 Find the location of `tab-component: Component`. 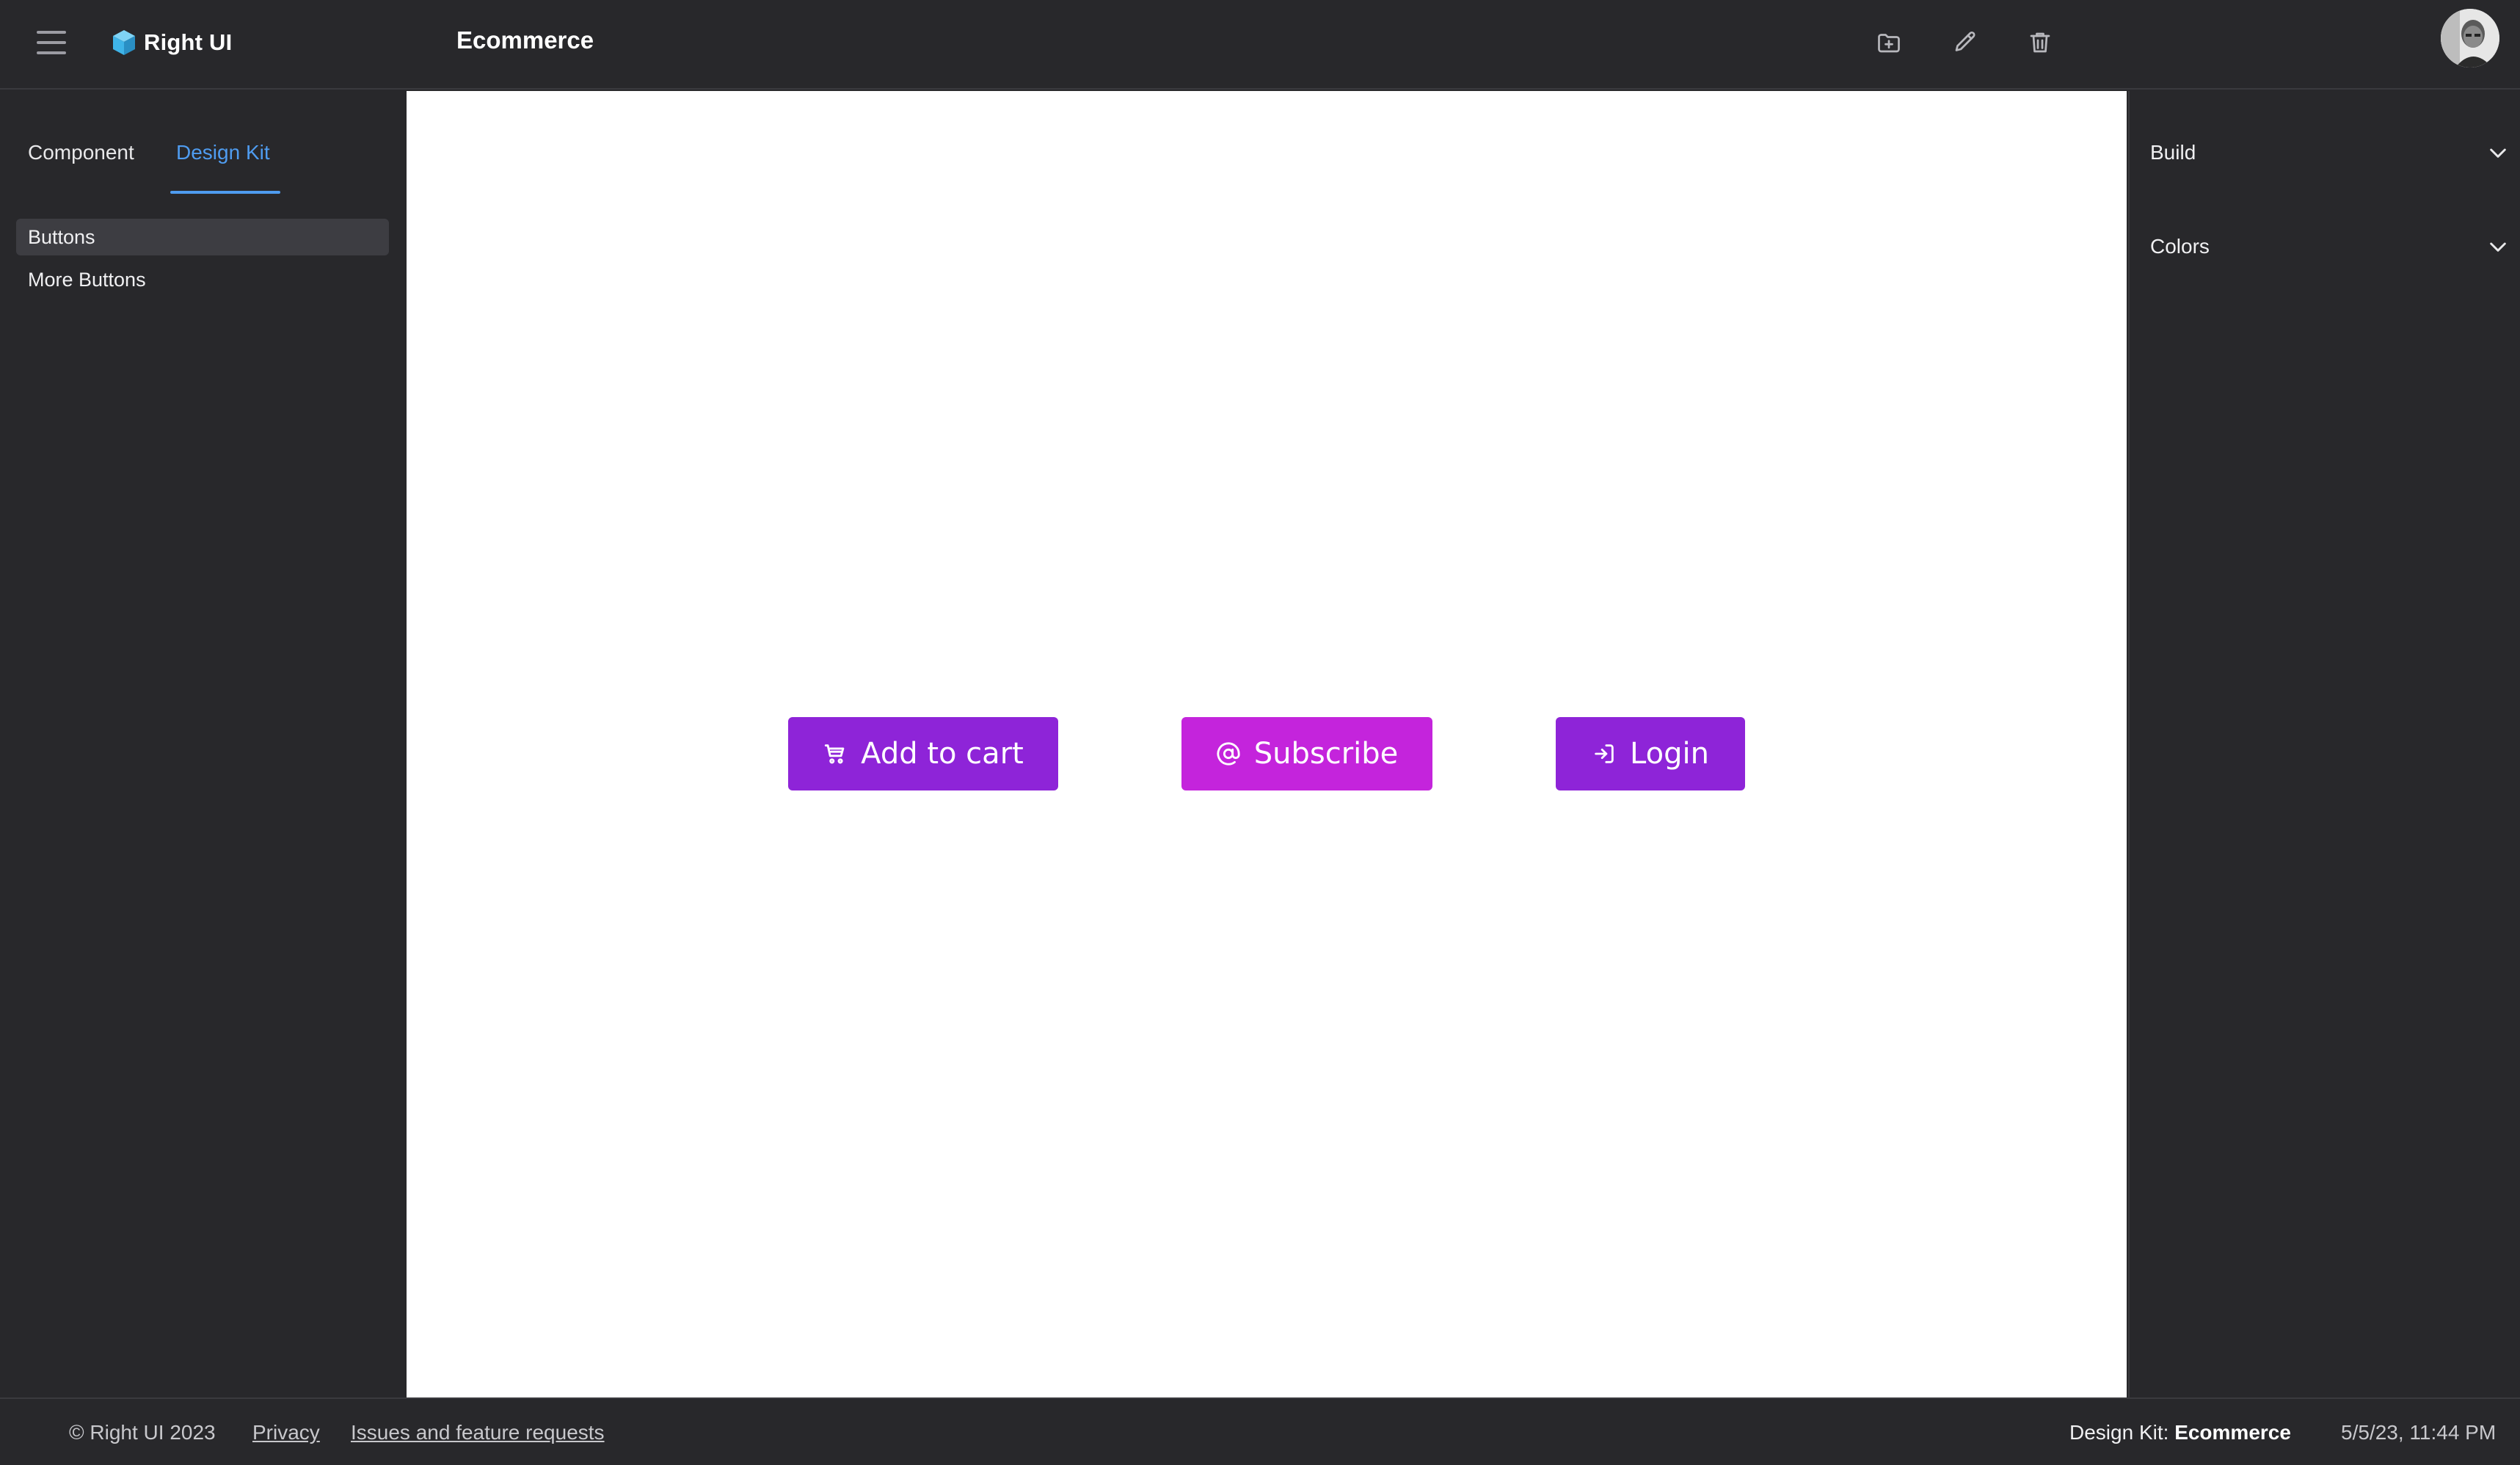

tab-component: Component is located at coordinates (81, 164).